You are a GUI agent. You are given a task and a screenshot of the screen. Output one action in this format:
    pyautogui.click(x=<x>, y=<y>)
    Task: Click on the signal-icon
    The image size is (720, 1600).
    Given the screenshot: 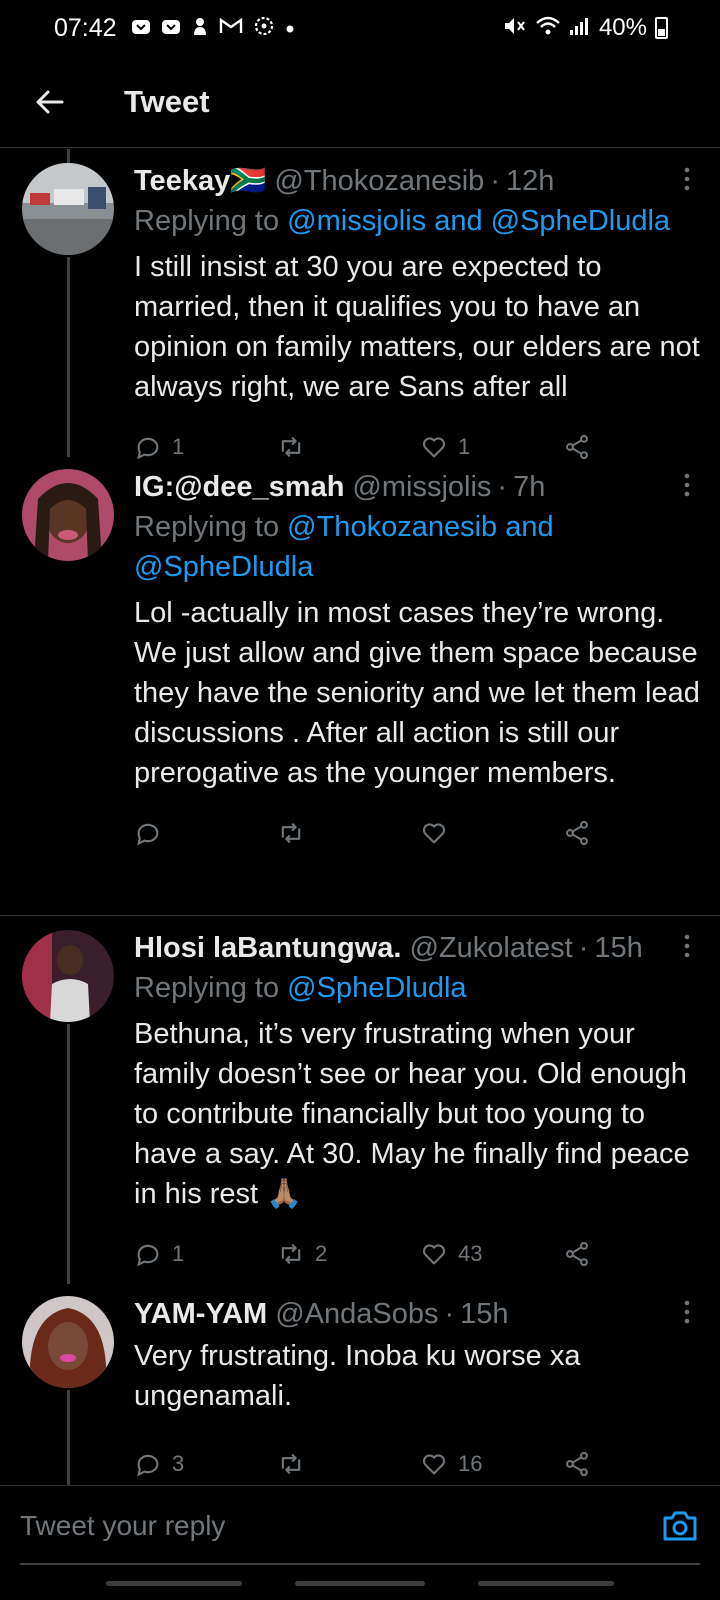 What is the action you would take?
    pyautogui.click(x=580, y=28)
    